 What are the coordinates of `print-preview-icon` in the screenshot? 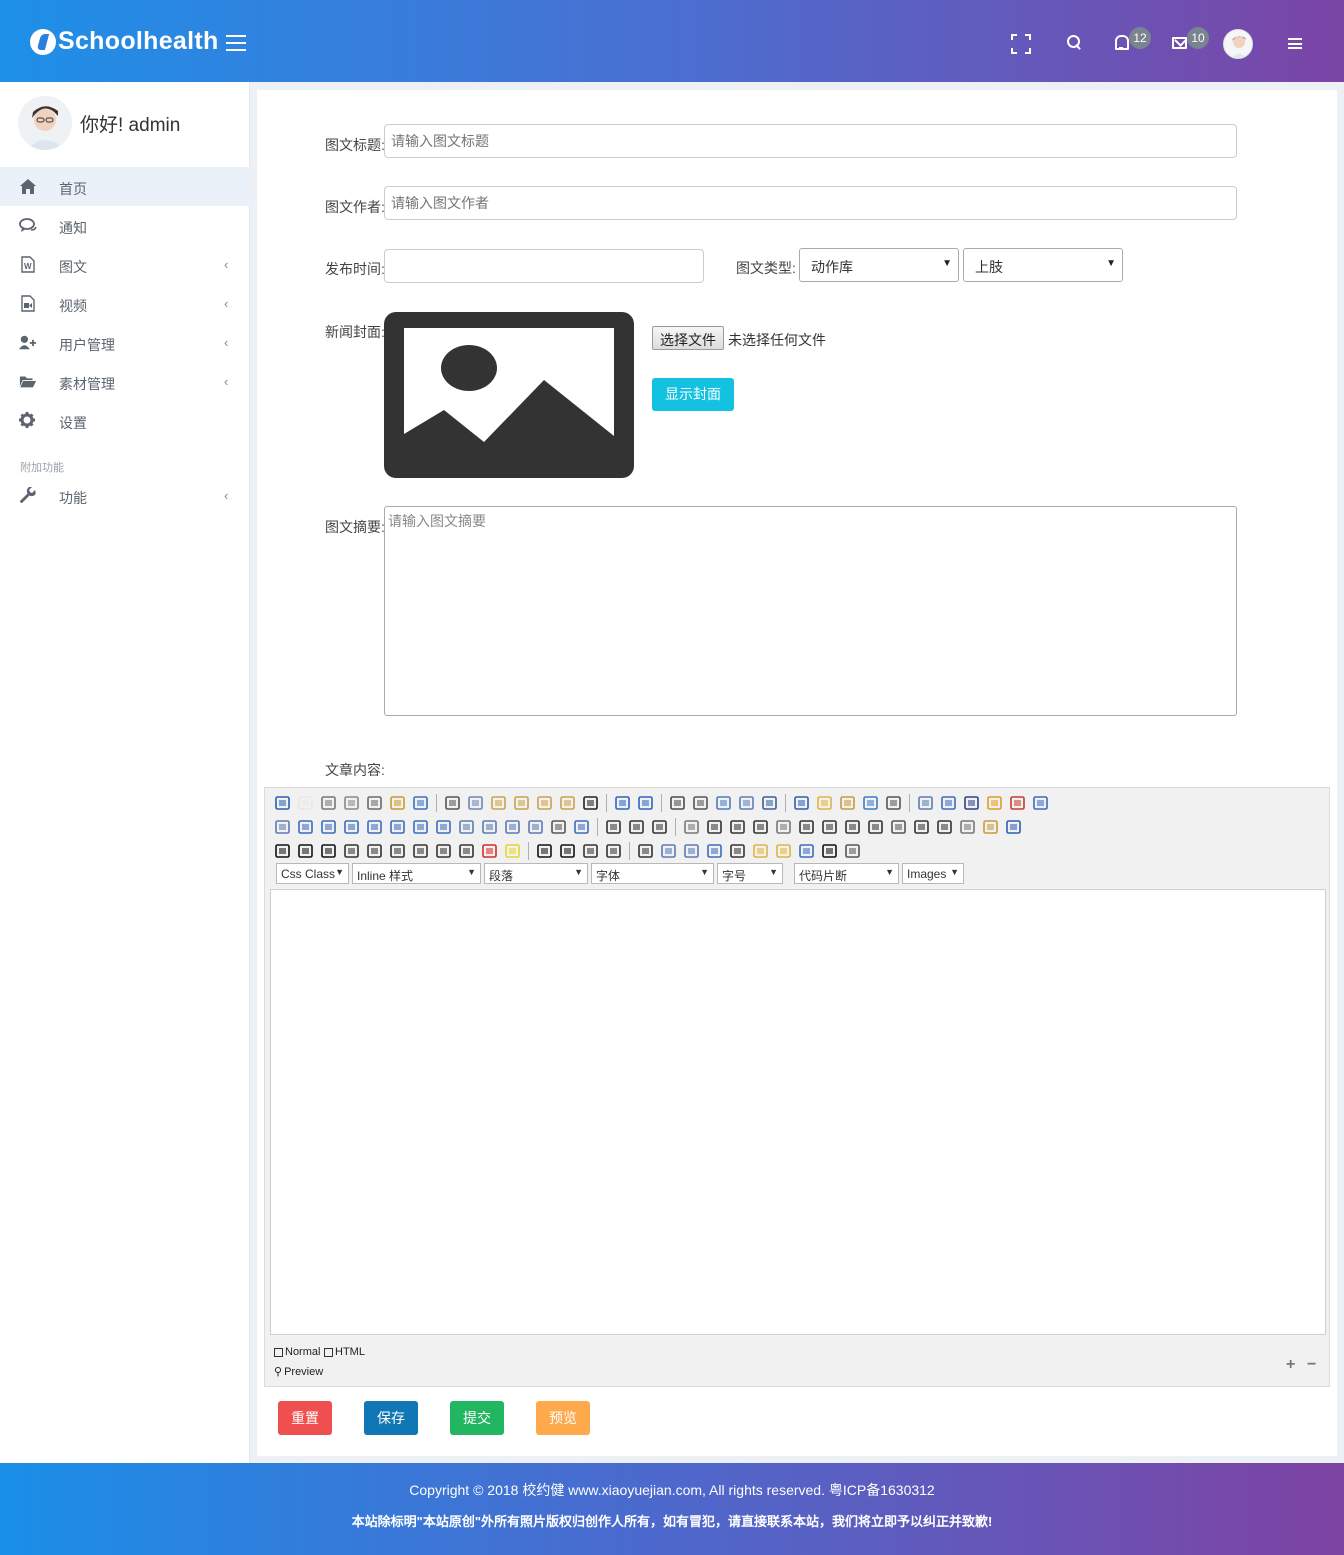 It's located at (374, 803).